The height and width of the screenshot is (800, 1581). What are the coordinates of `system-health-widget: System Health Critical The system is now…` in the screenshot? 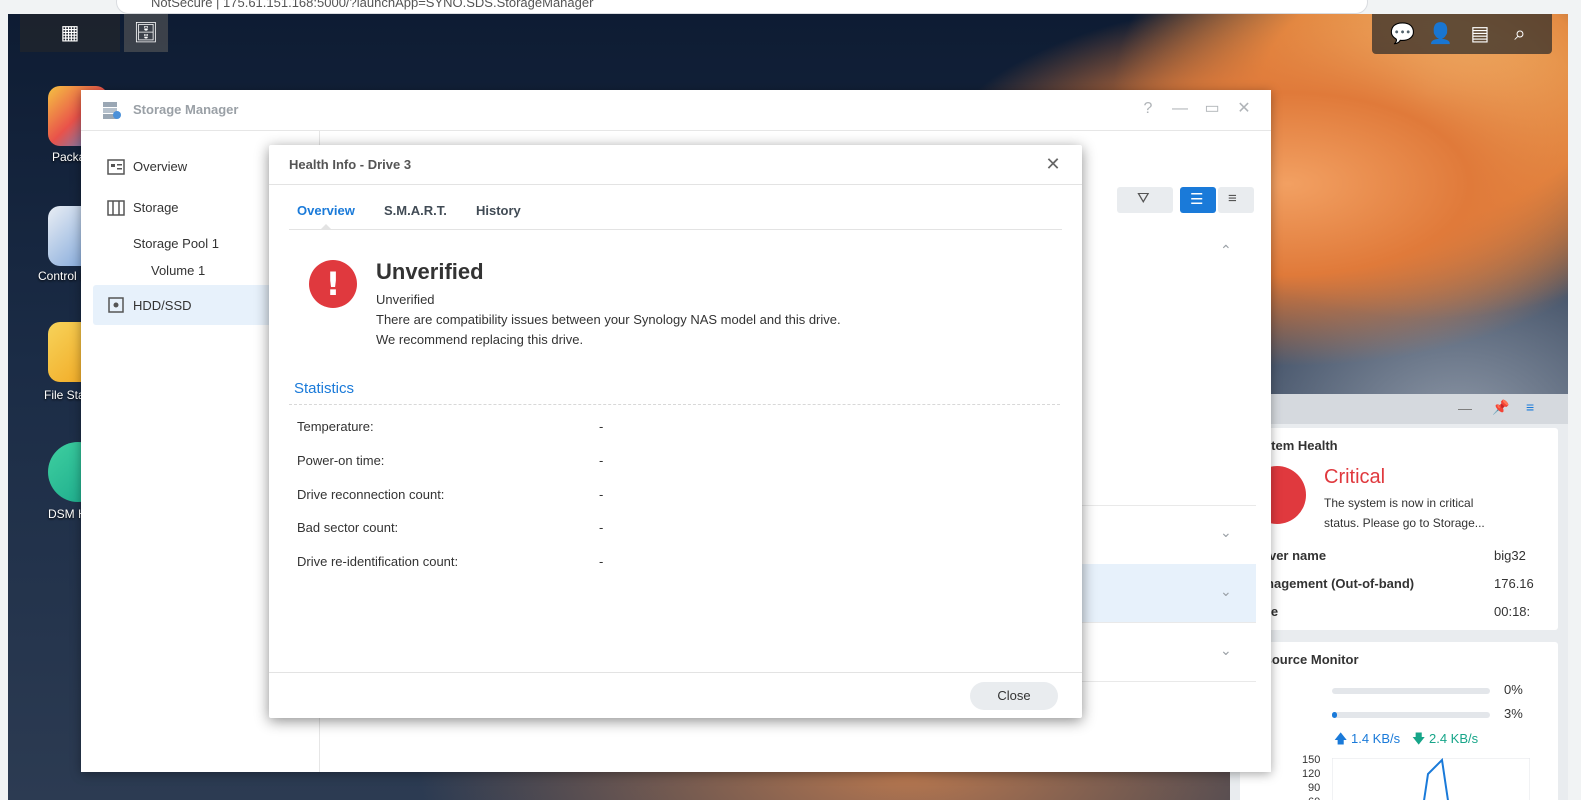 It's located at (1399, 529).